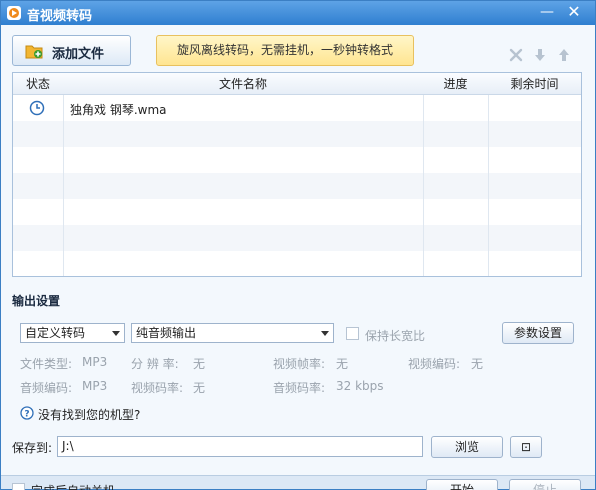  I want to click on add-file-label: 添加文件, so click(78, 54).